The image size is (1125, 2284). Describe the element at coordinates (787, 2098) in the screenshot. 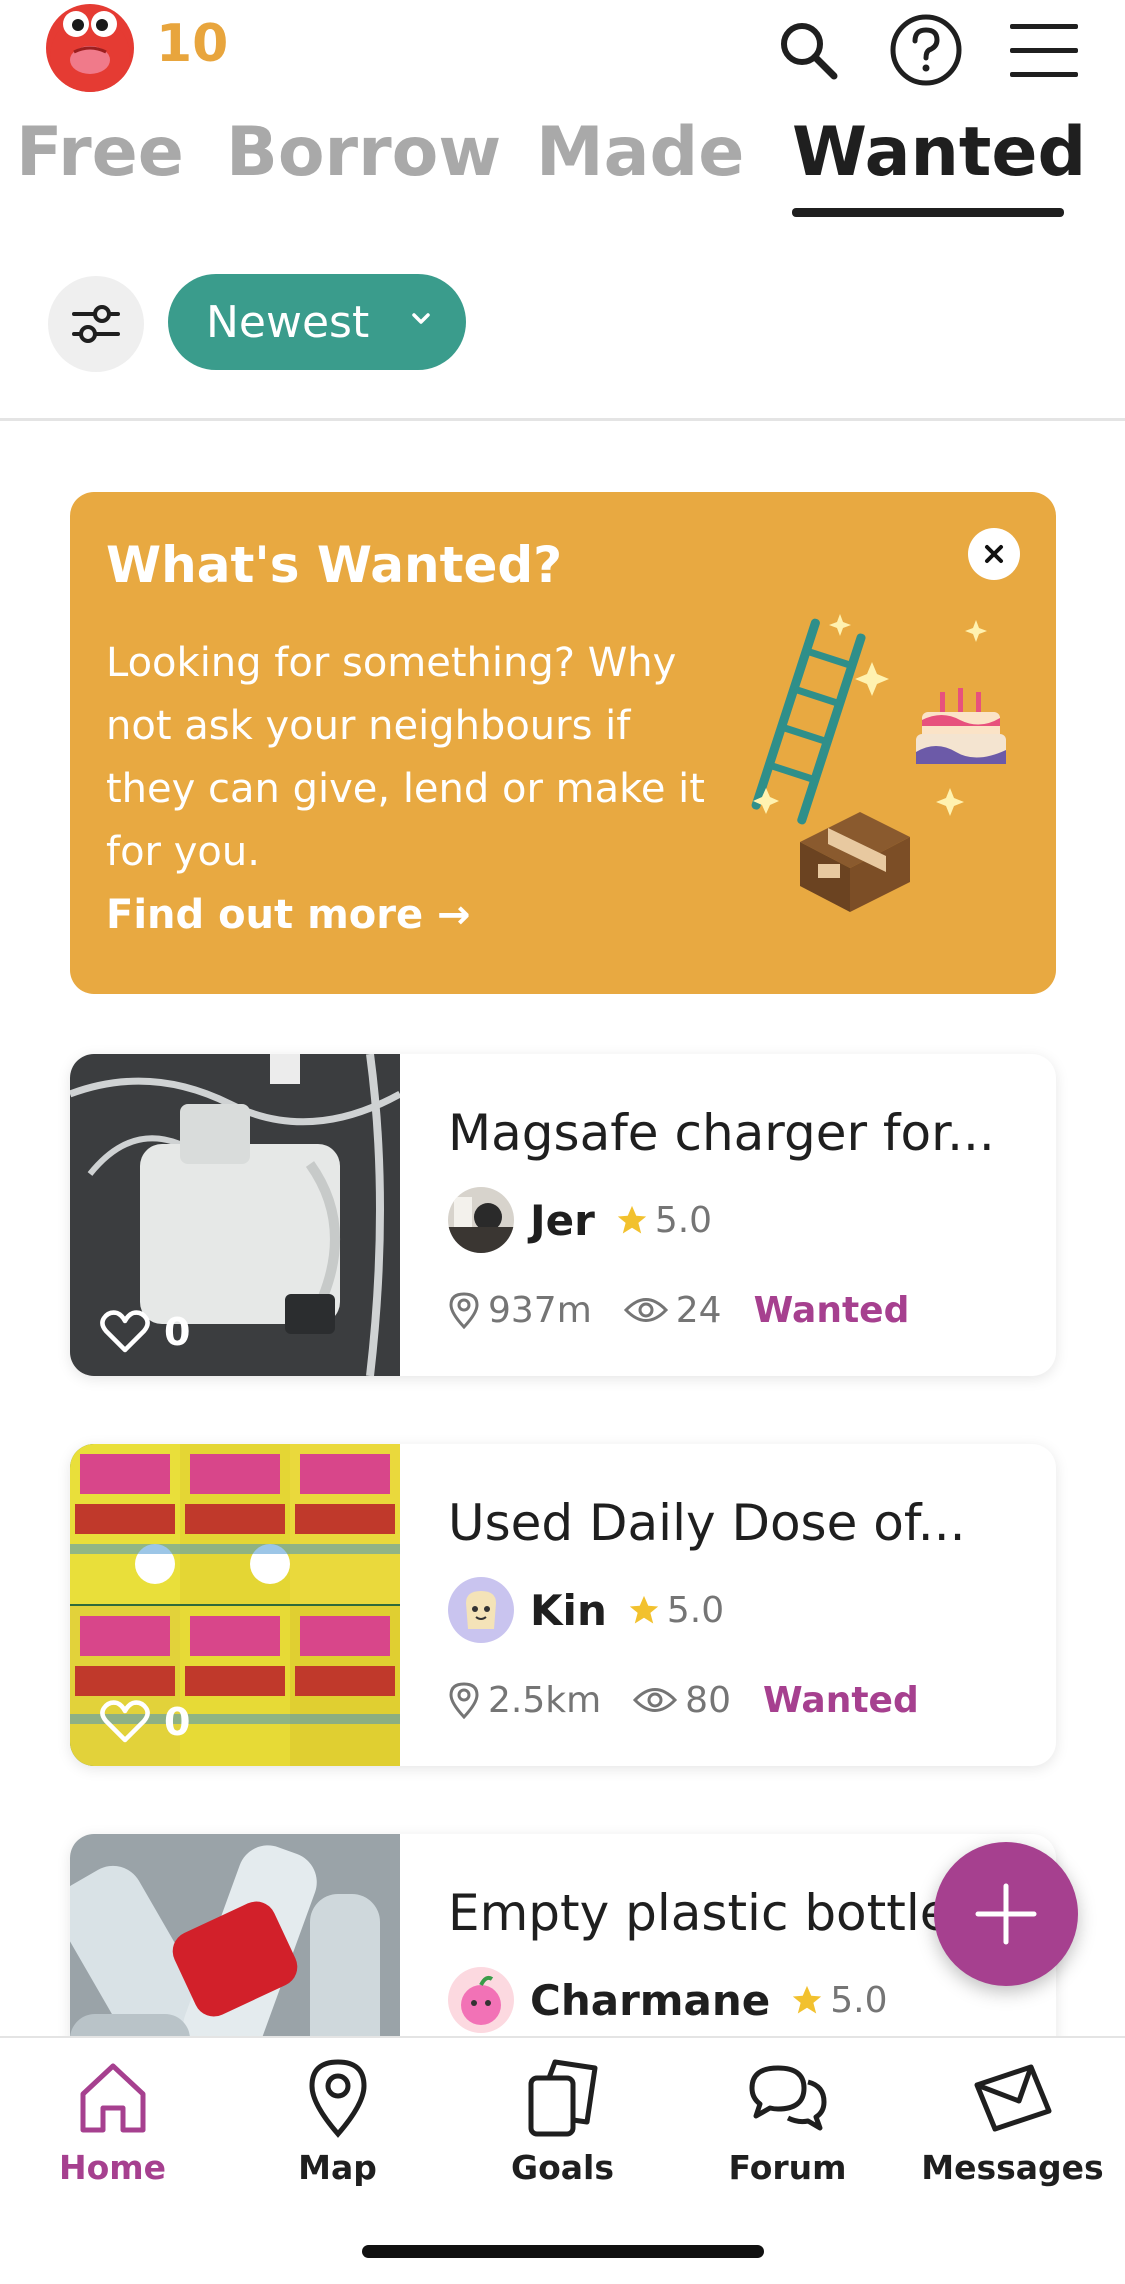

I see `forum-icon` at that location.